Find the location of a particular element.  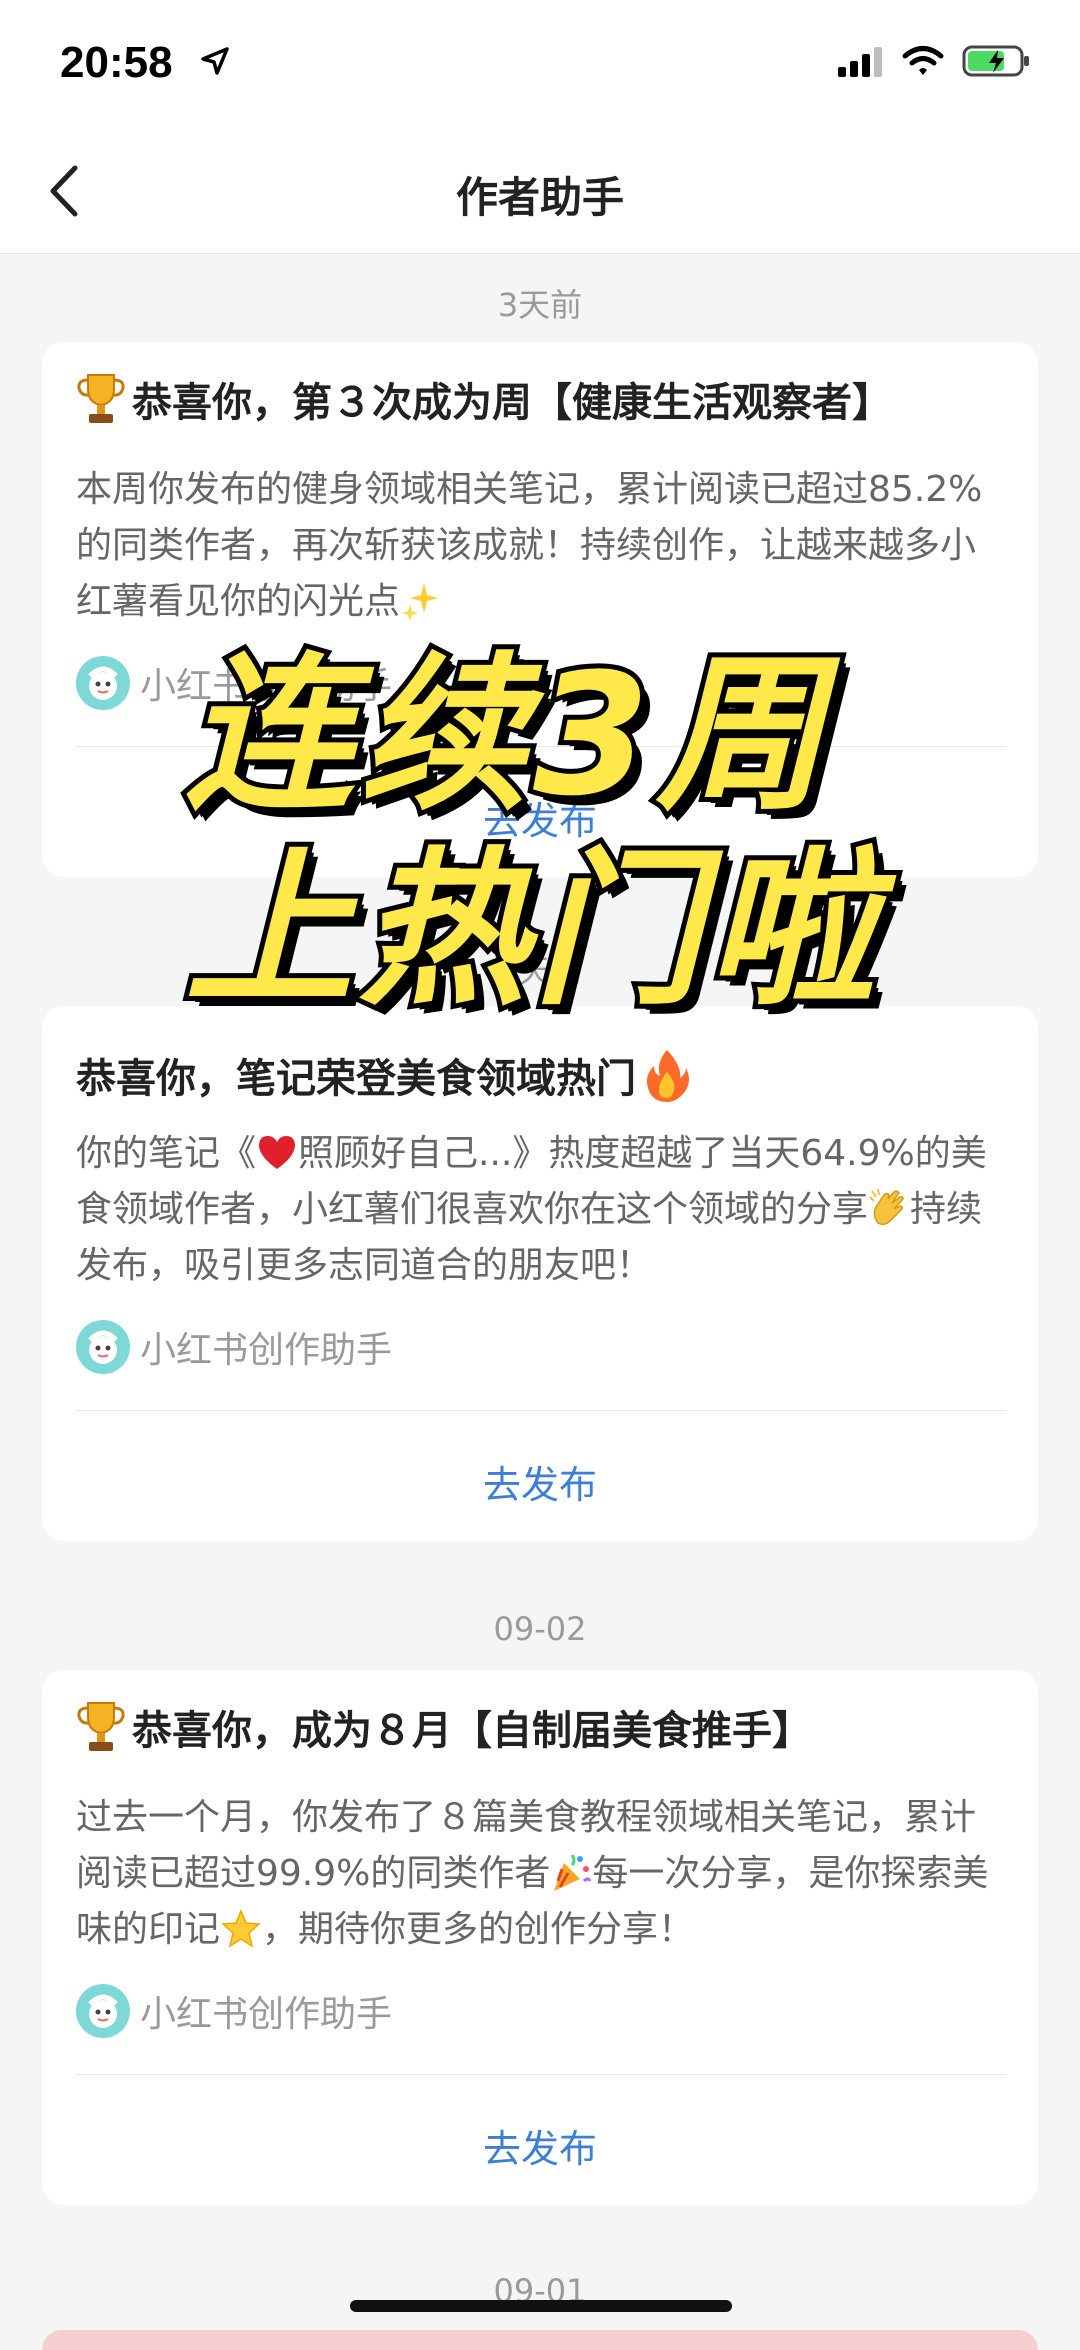

status-time: 20:58 is located at coordinates (116, 62).